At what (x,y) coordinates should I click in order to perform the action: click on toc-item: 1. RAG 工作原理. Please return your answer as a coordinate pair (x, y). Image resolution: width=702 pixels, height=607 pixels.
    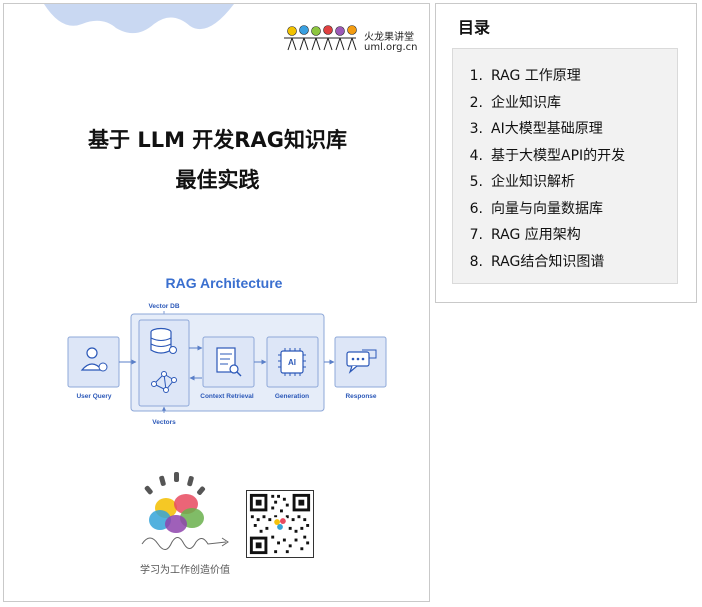
    Looking at the image, I should click on (565, 76).